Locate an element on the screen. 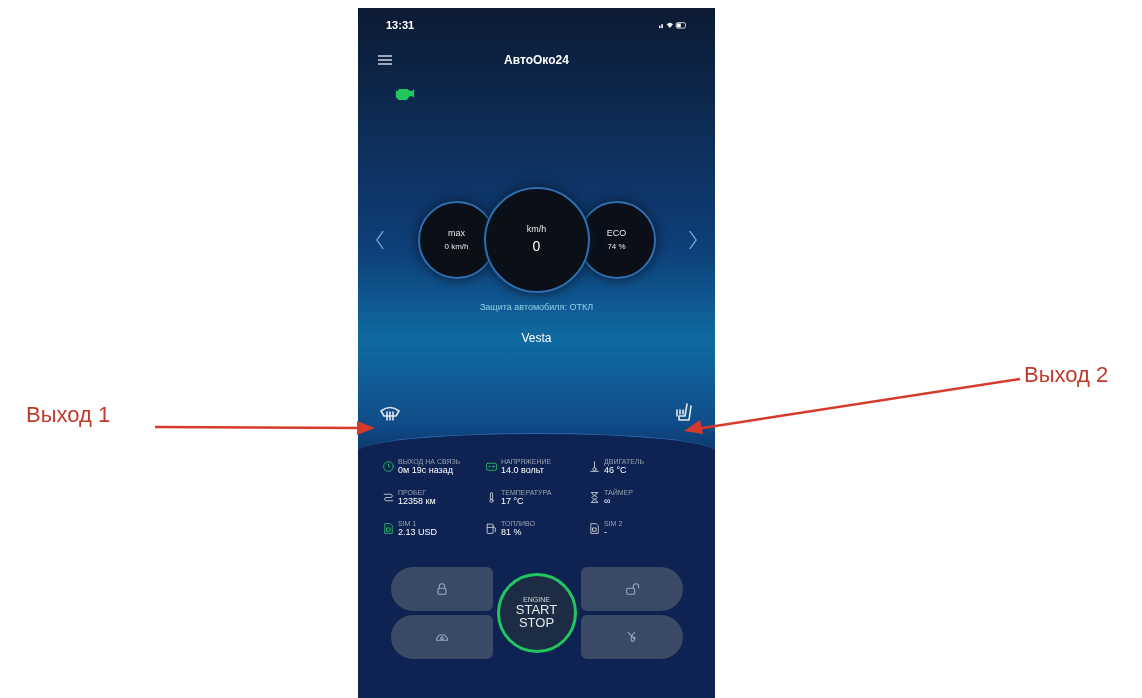 The width and height of the screenshot is (1142, 698). start-label: START is located at coordinates (536, 609).